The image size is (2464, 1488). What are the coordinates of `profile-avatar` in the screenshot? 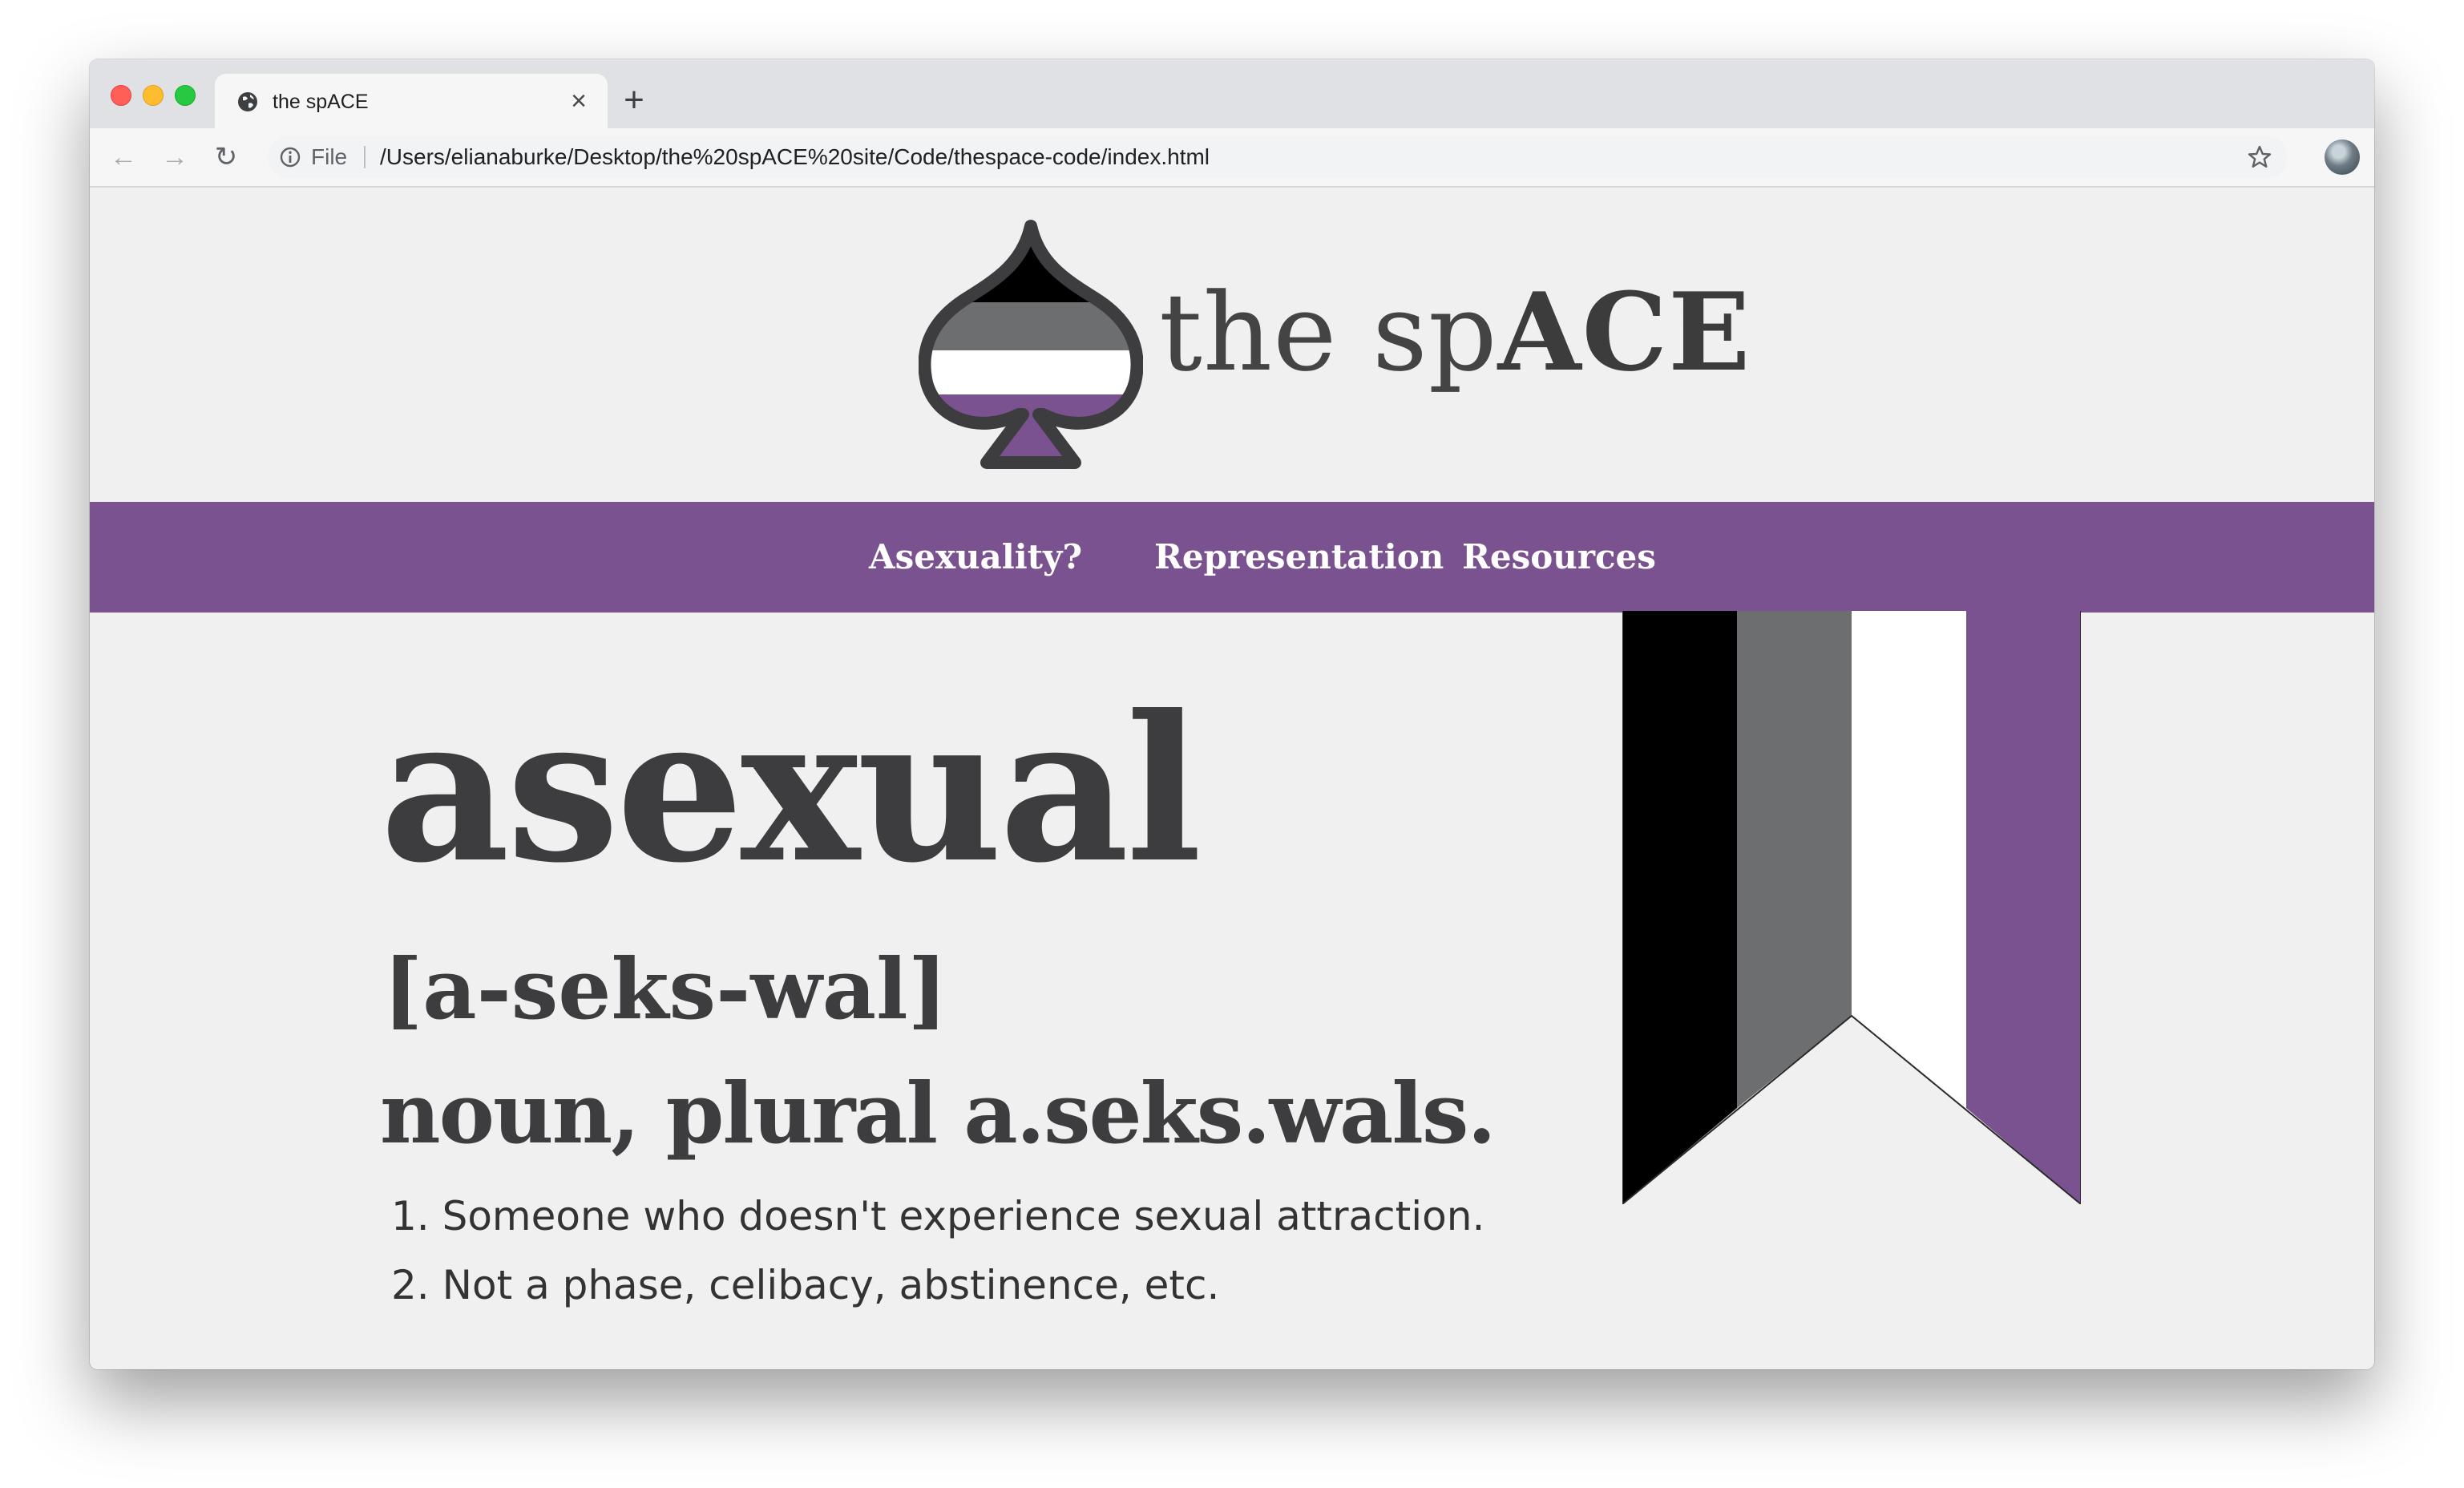 It's located at (2342, 157).